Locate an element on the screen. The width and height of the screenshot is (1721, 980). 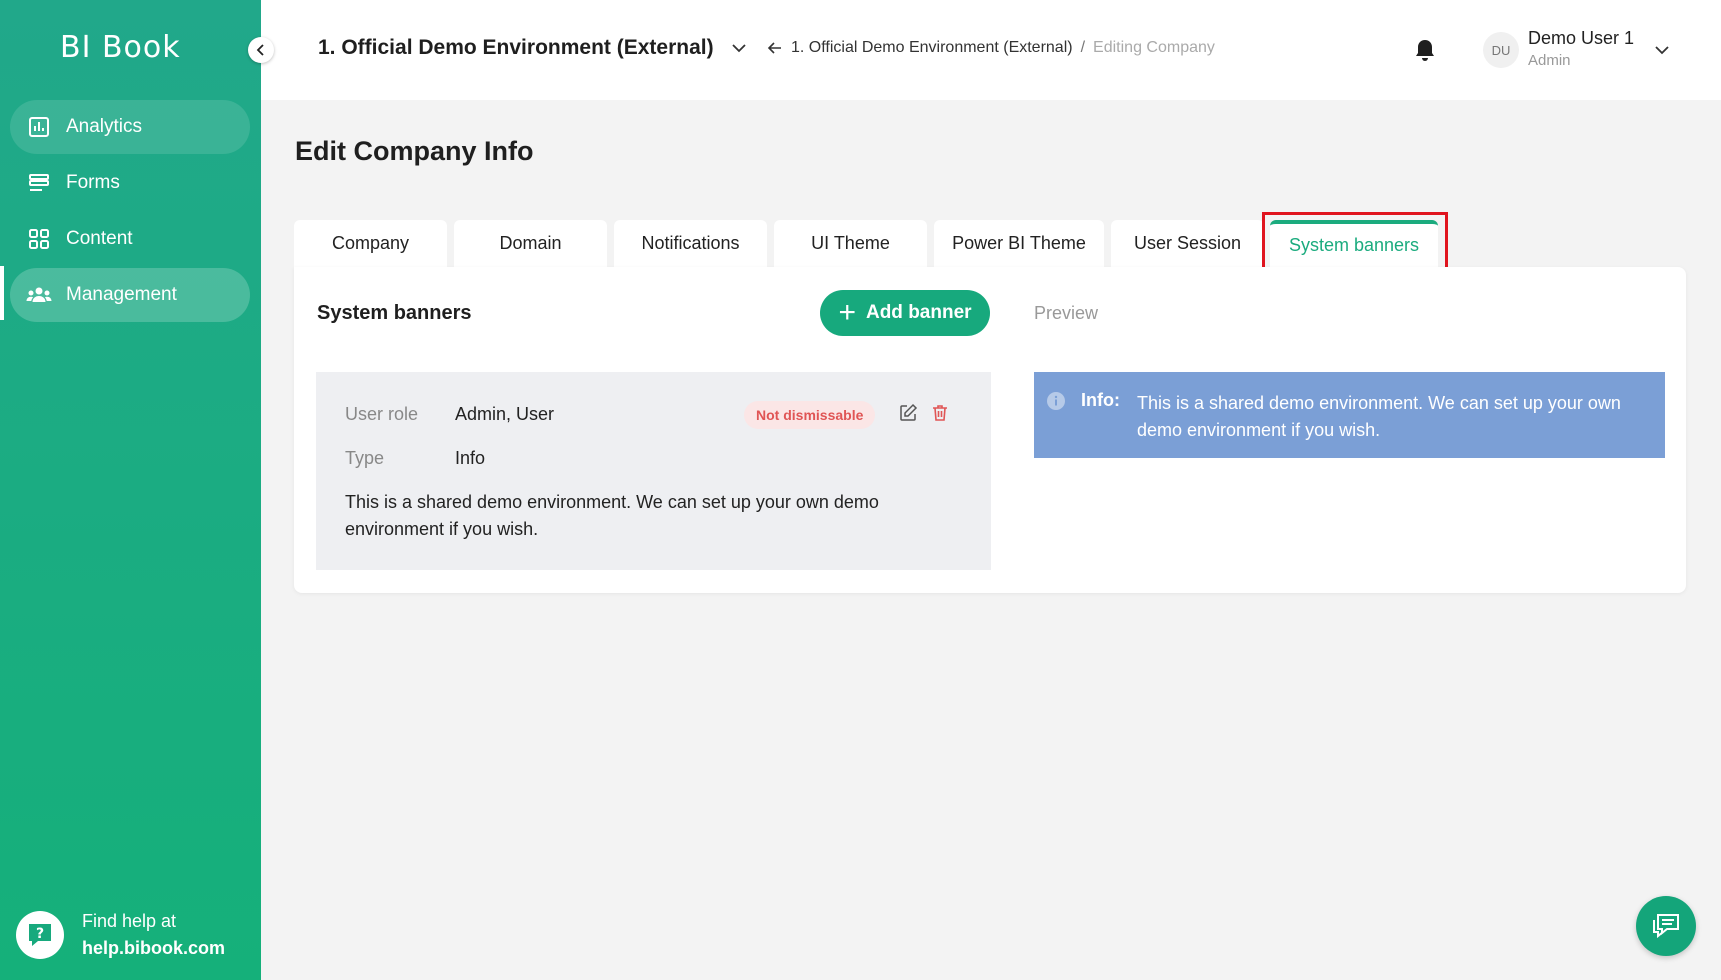
help-text: Find help at help.bibook.com is located at coordinates (153, 935).